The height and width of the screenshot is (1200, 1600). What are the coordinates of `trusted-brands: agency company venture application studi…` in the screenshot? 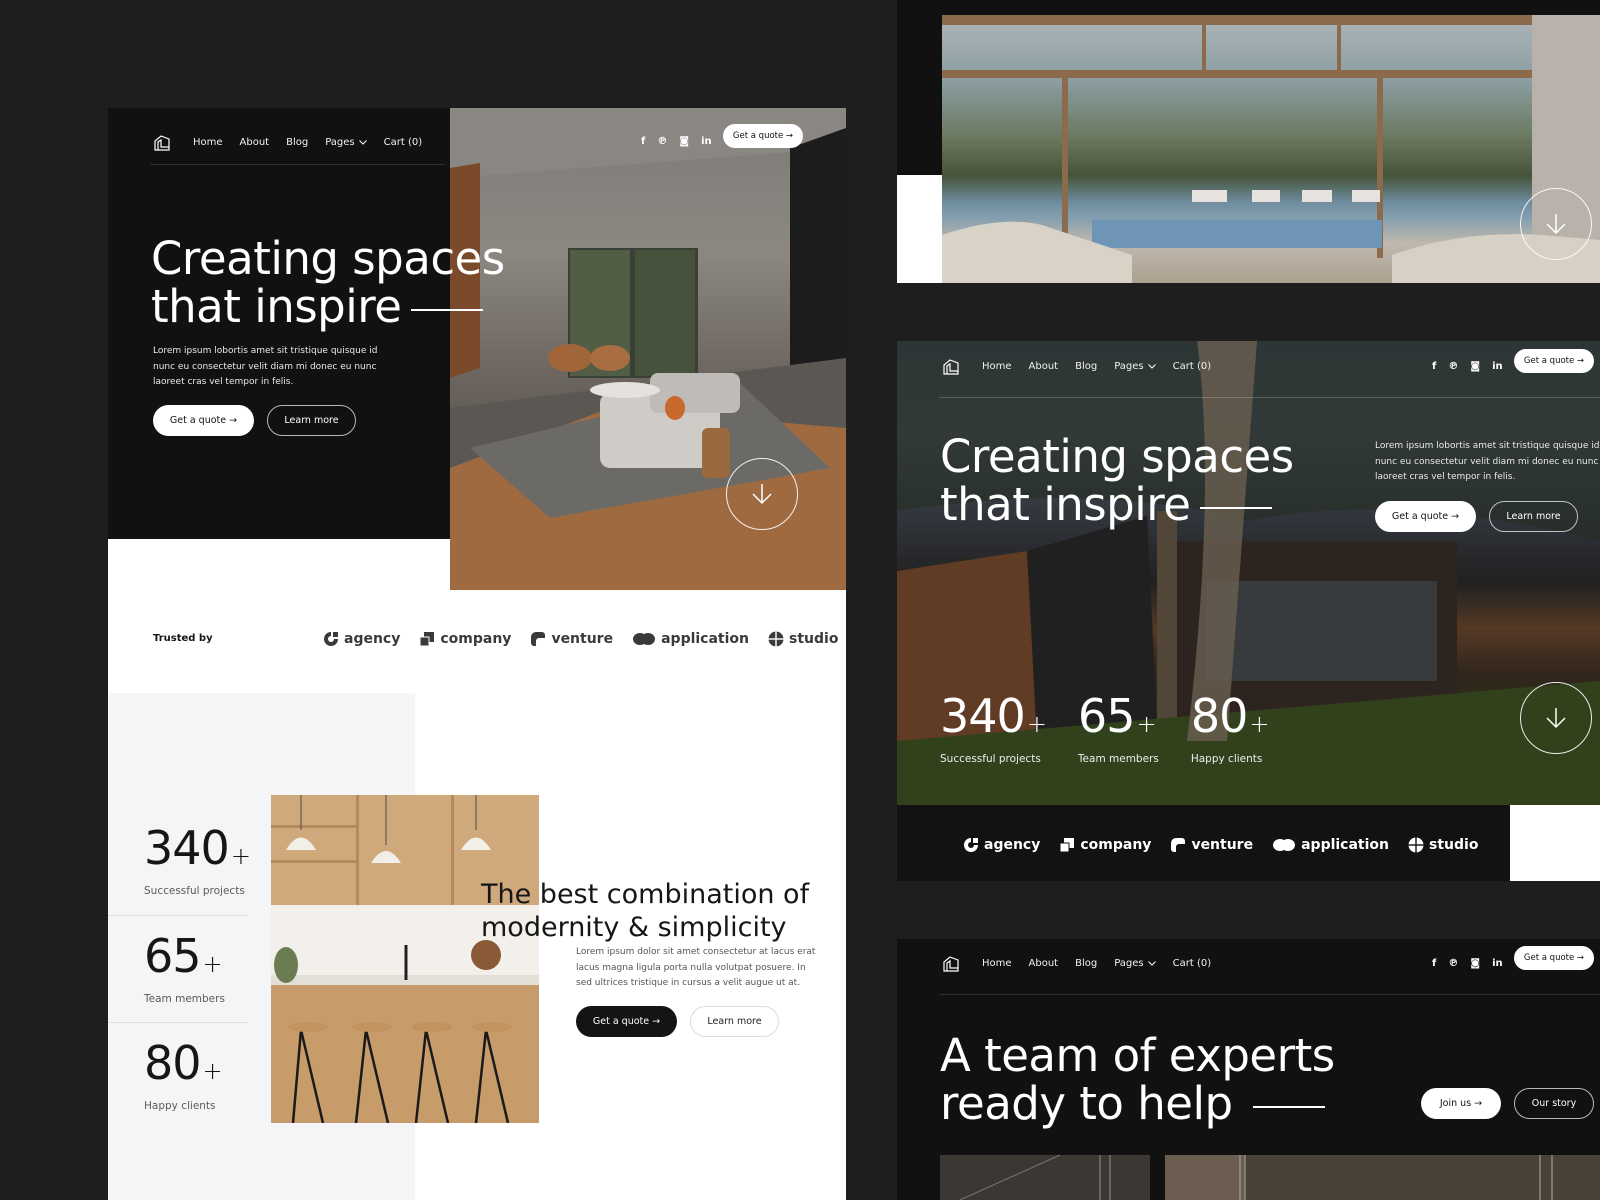 It's located at (1220, 845).